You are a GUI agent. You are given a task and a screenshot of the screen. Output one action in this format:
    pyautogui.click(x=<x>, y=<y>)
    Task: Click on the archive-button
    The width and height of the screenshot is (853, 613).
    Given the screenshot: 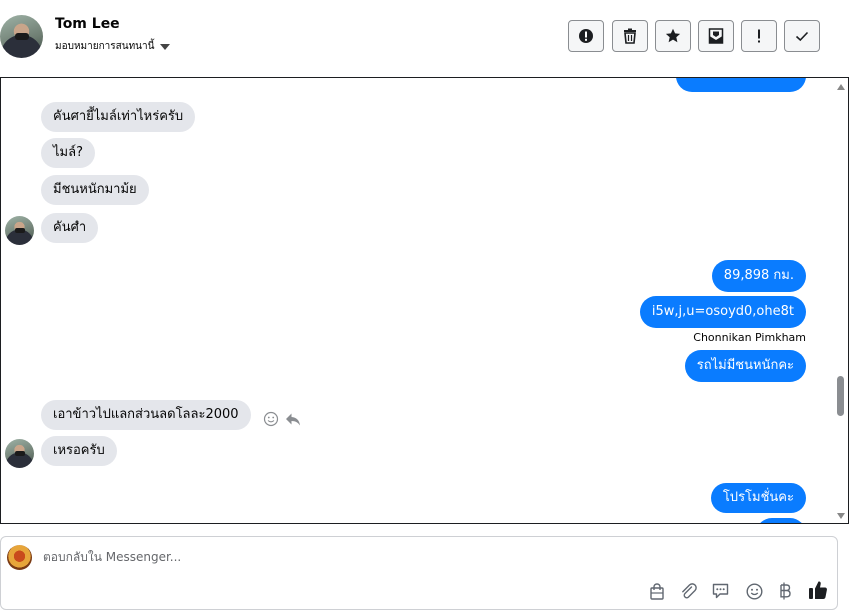 What is the action you would take?
    pyautogui.click(x=716, y=36)
    